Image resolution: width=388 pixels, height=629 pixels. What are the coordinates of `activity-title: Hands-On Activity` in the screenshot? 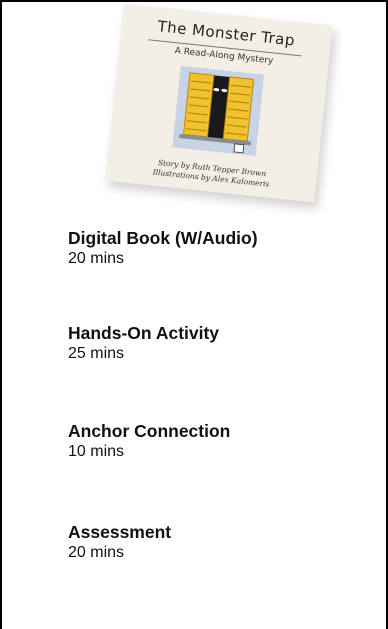 It's located at (144, 333).